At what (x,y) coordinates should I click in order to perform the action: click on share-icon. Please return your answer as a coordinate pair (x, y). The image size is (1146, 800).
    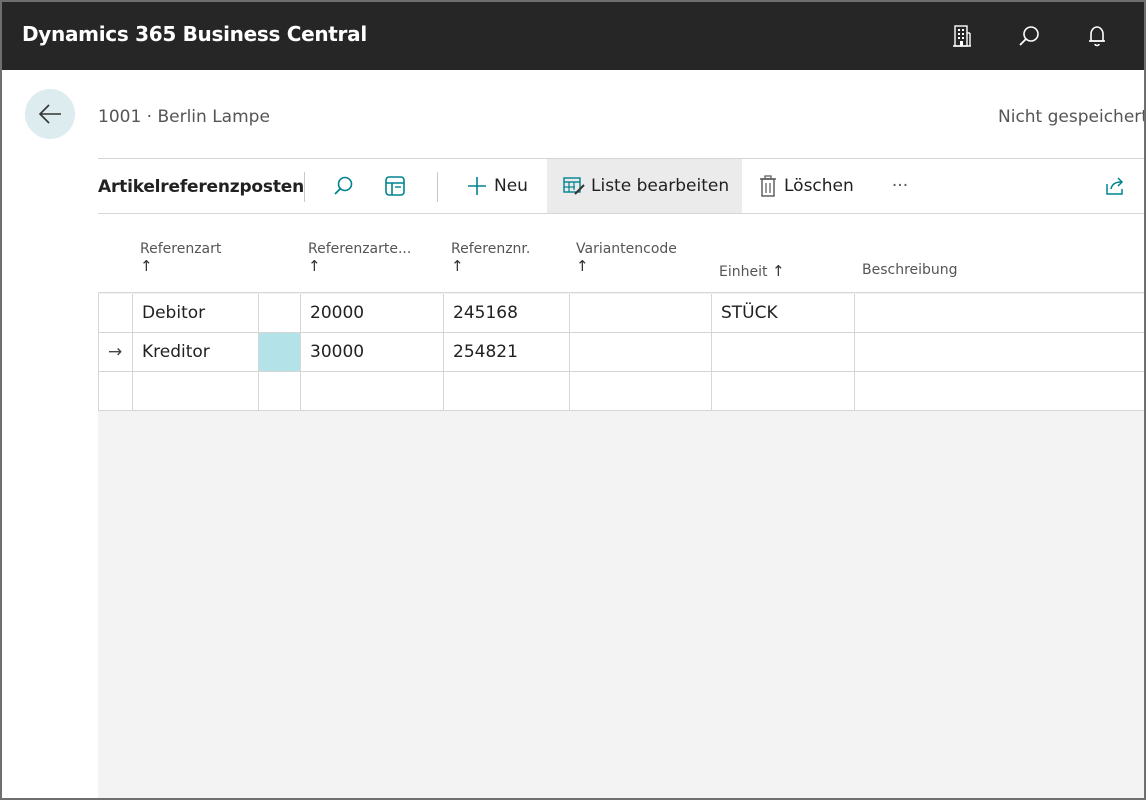
    Looking at the image, I should click on (1115, 186).